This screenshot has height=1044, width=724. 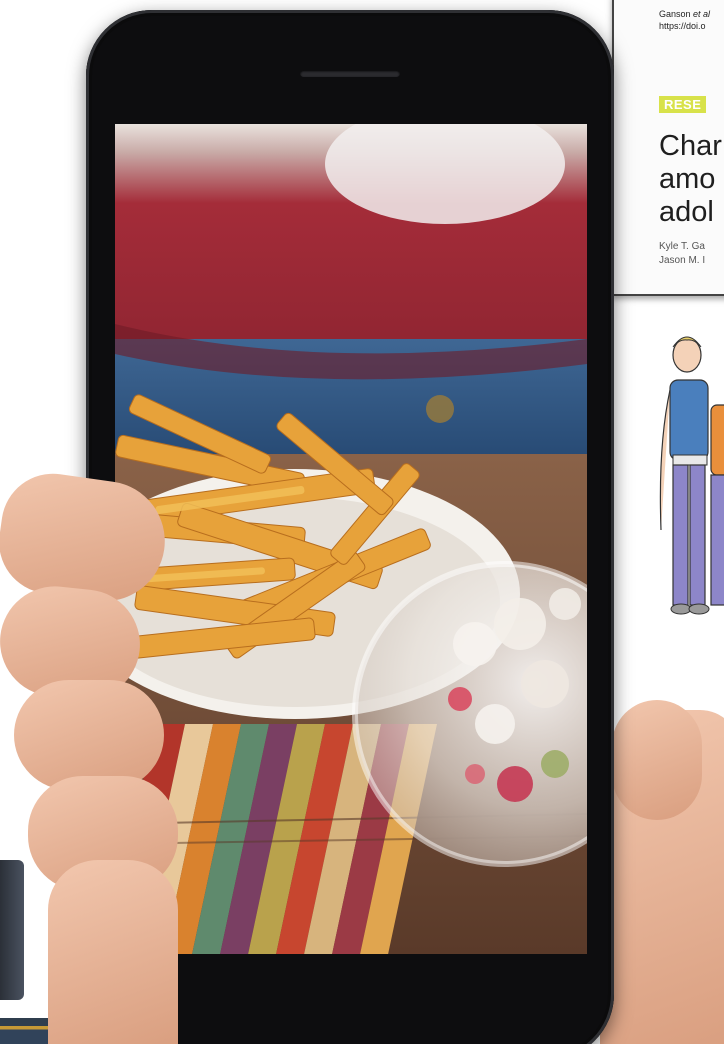 What do you see at coordinates (684, 20) in the screenshot?
I see `article-citation: Ganson et al https://doi.o` at bounding box center [684, 20].